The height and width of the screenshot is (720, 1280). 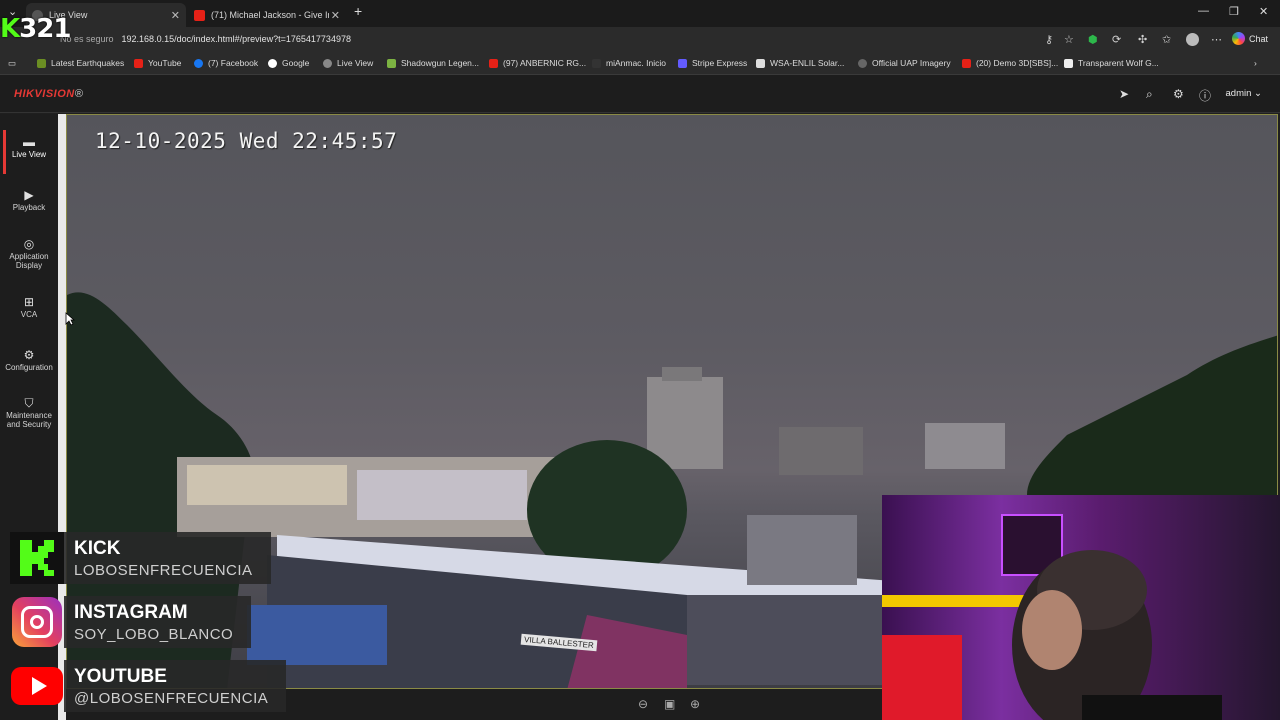 What do you see at coordinates (965, 446) in the screenshot?
I see `building-far-right` at bounding box center [965, 446].